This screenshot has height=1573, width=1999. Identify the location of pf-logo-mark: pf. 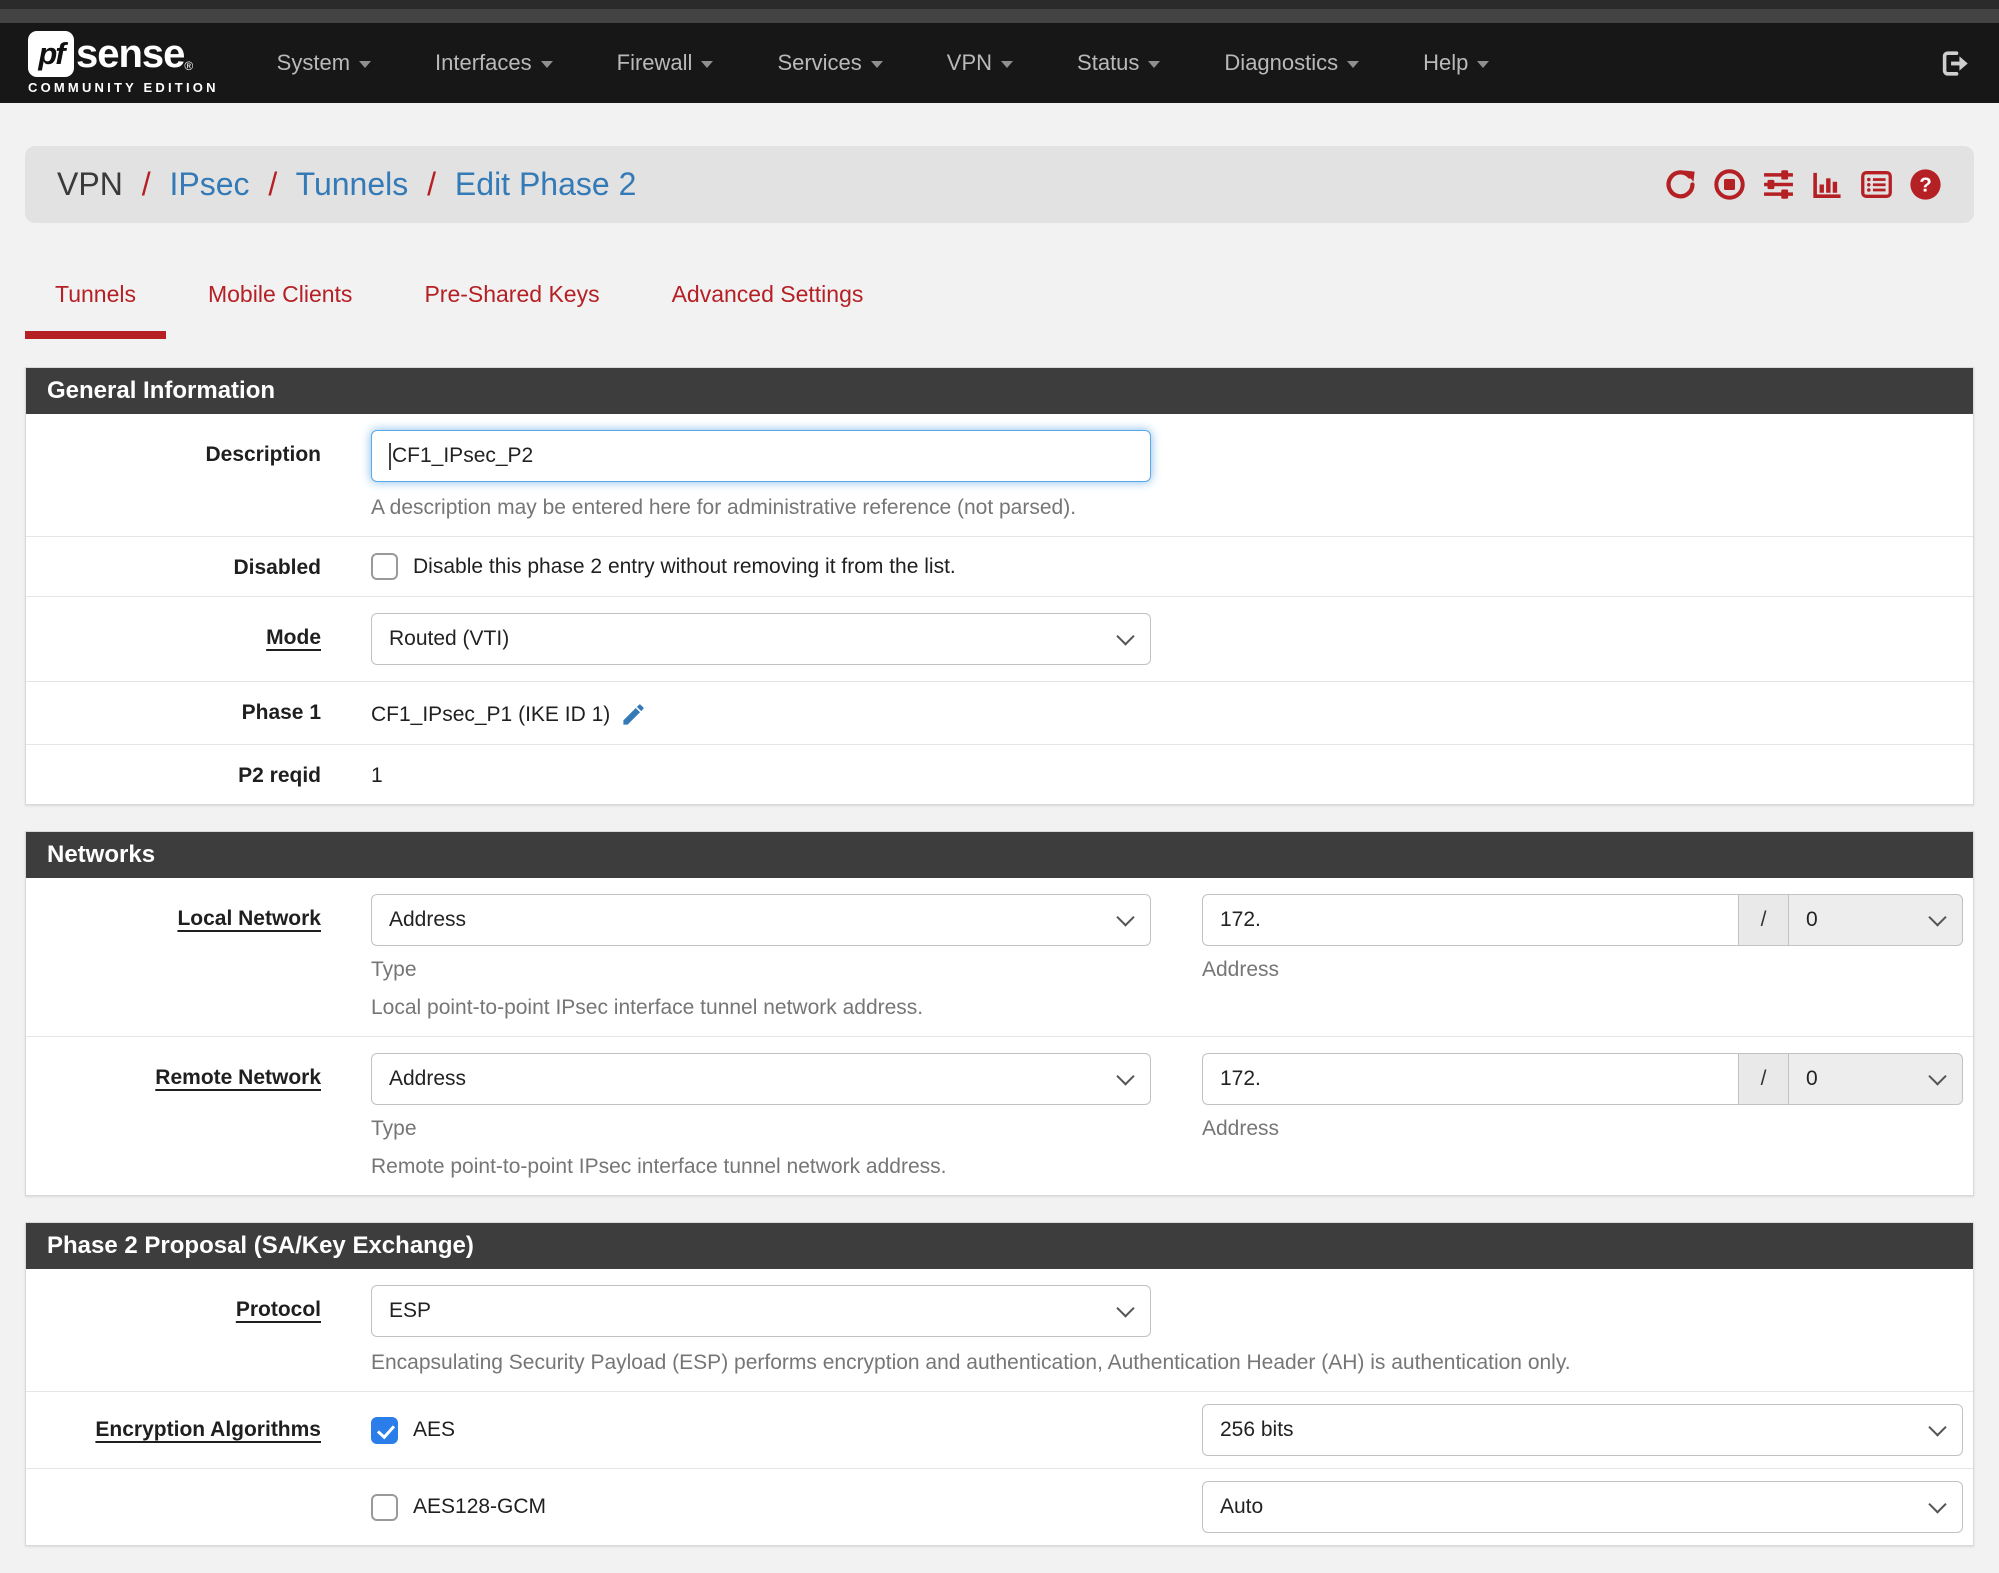
(51, 54).